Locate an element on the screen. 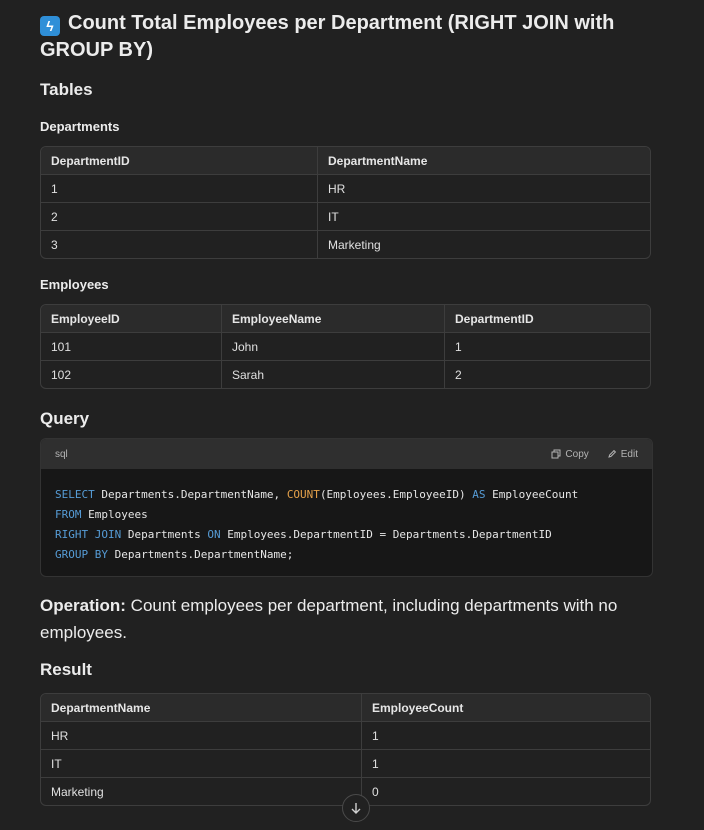 This screenshot has height=830, width=704. table-cell: 102 is located at coordinates (131, 374).